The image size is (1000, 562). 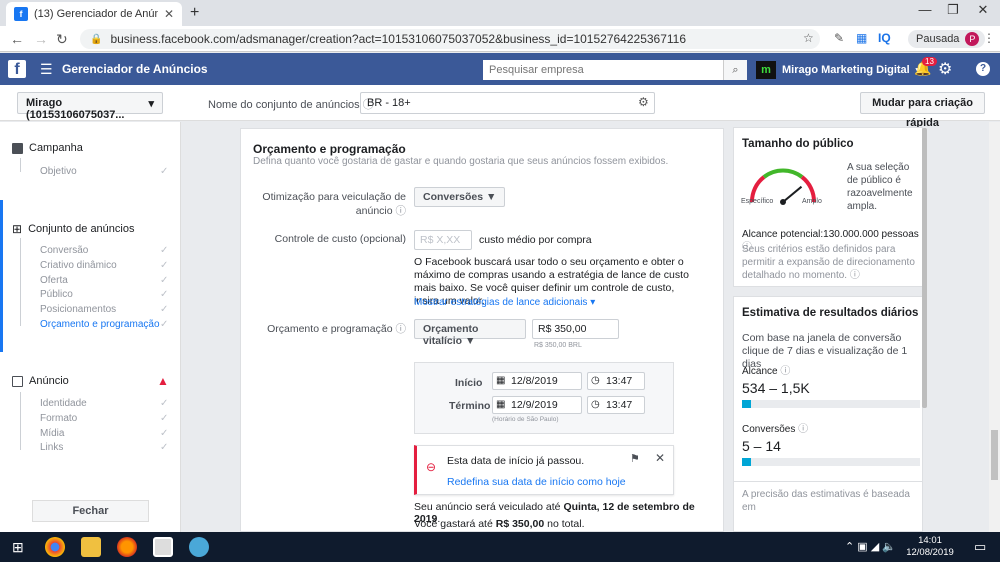 What do you see at coordinates (470, 333) in the screenshot?
I see `budget-type-dropdown: Orçamento vitalício ▼` at bounding box center [470, 333].